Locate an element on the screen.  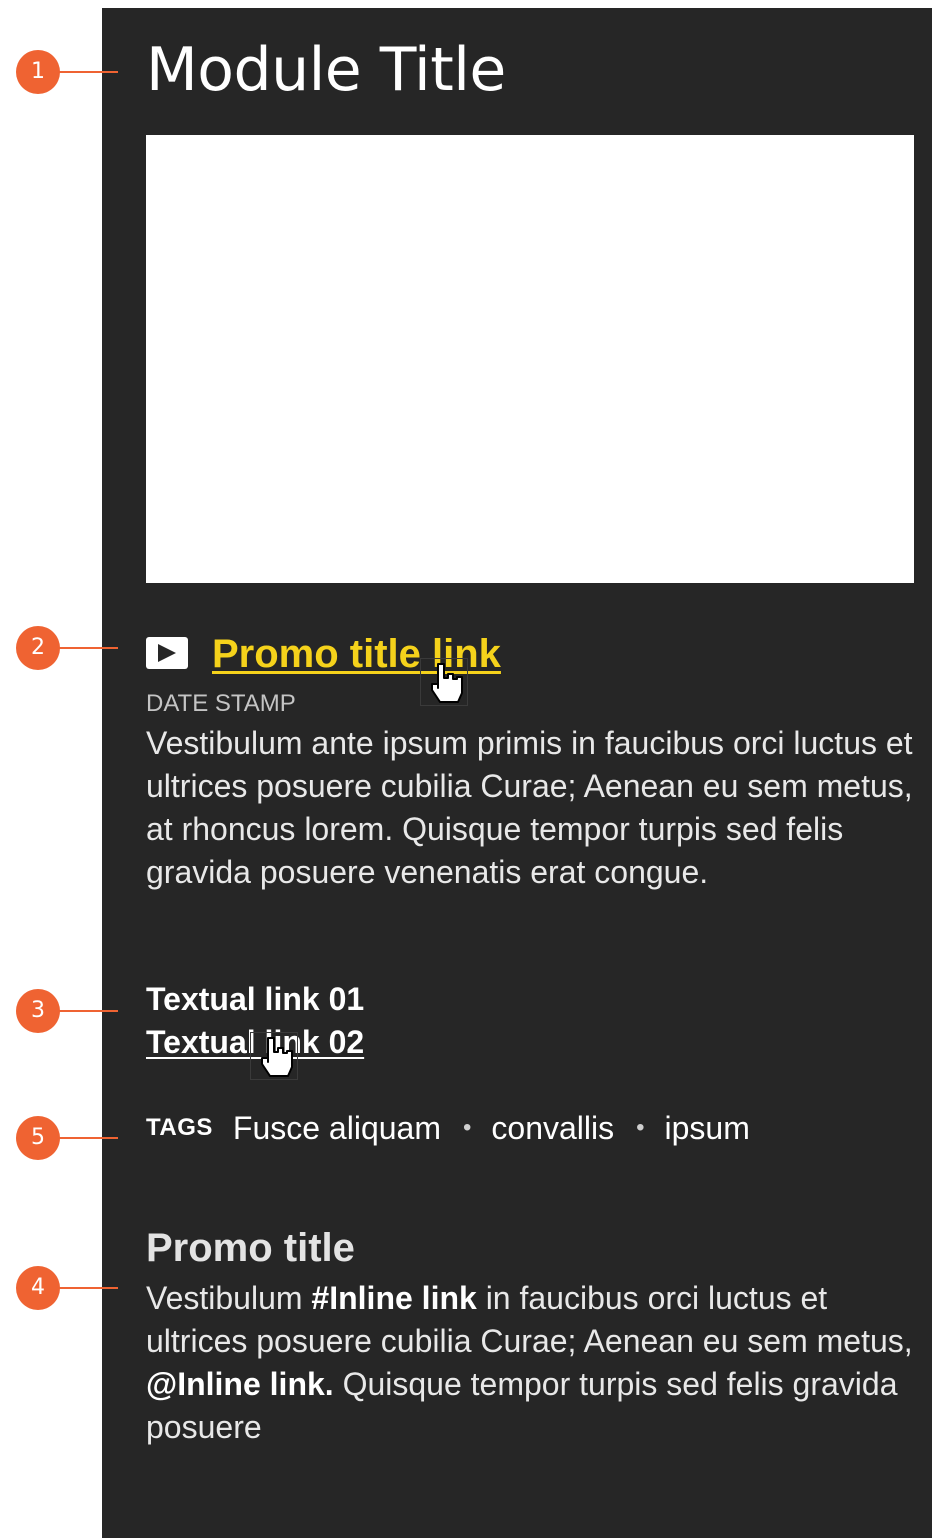
inline-link-hashtag: #Inline link is located at coordinates (393, 1298).